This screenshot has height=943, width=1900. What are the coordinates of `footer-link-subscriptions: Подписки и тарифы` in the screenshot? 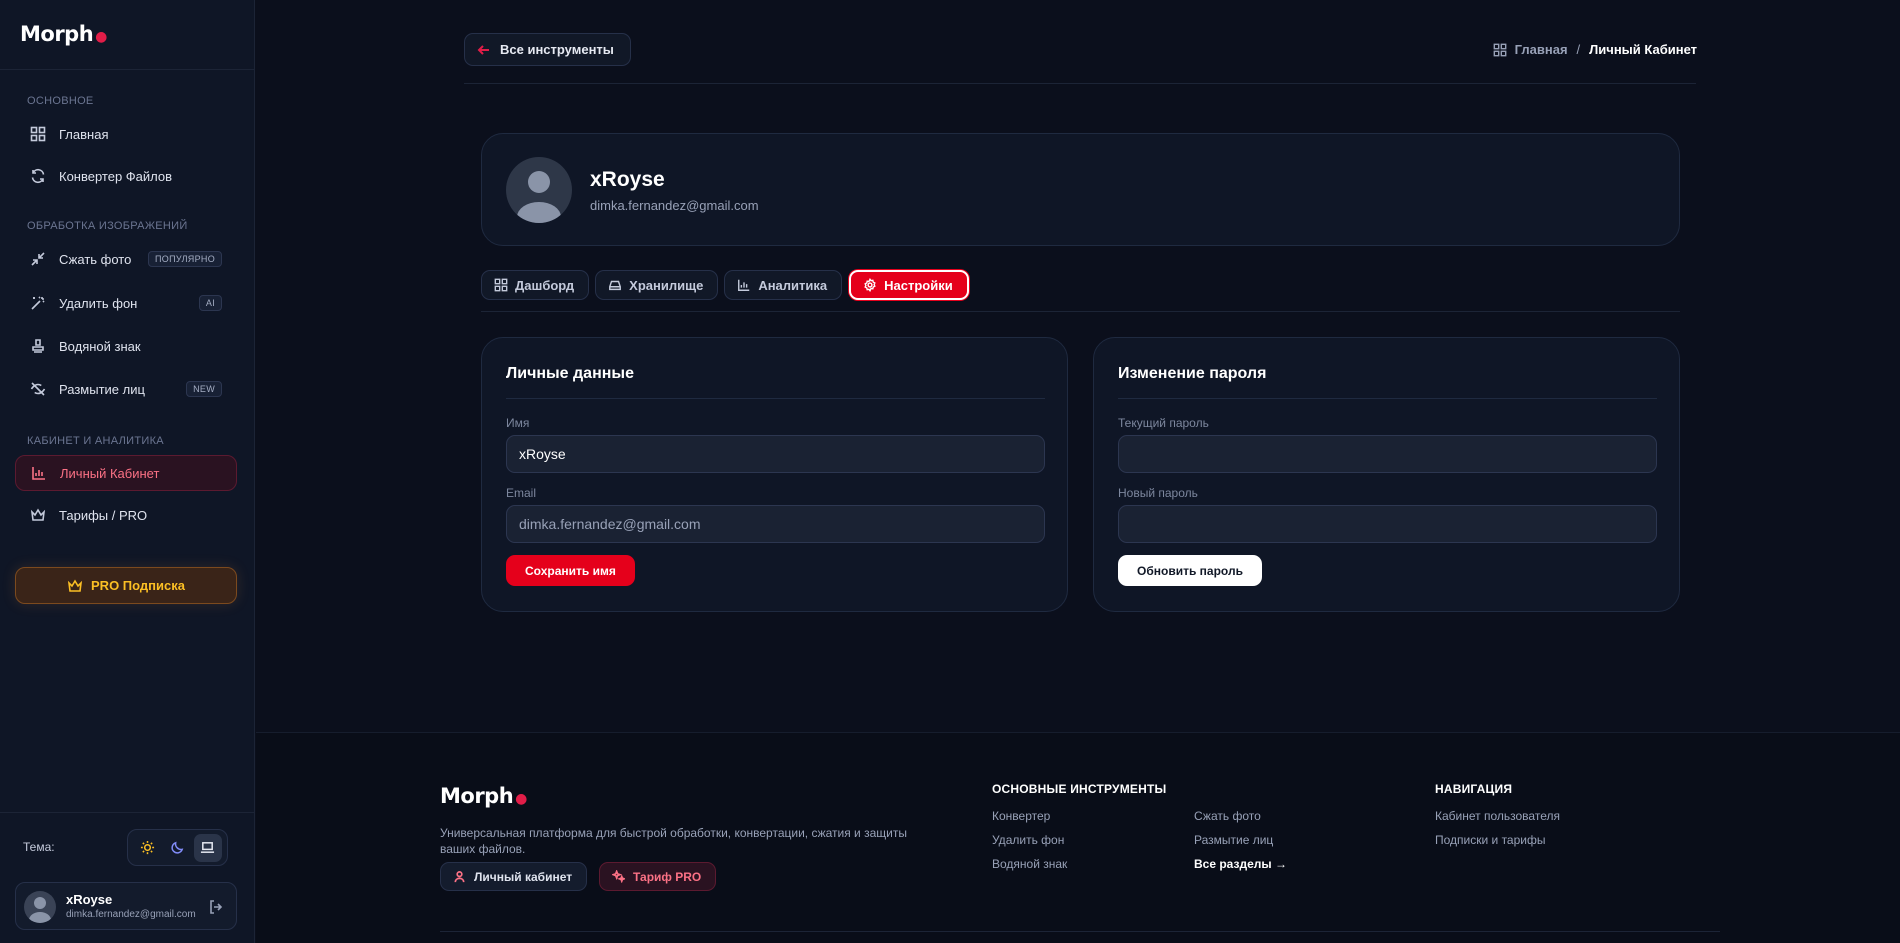 It's located at (1490, 840).